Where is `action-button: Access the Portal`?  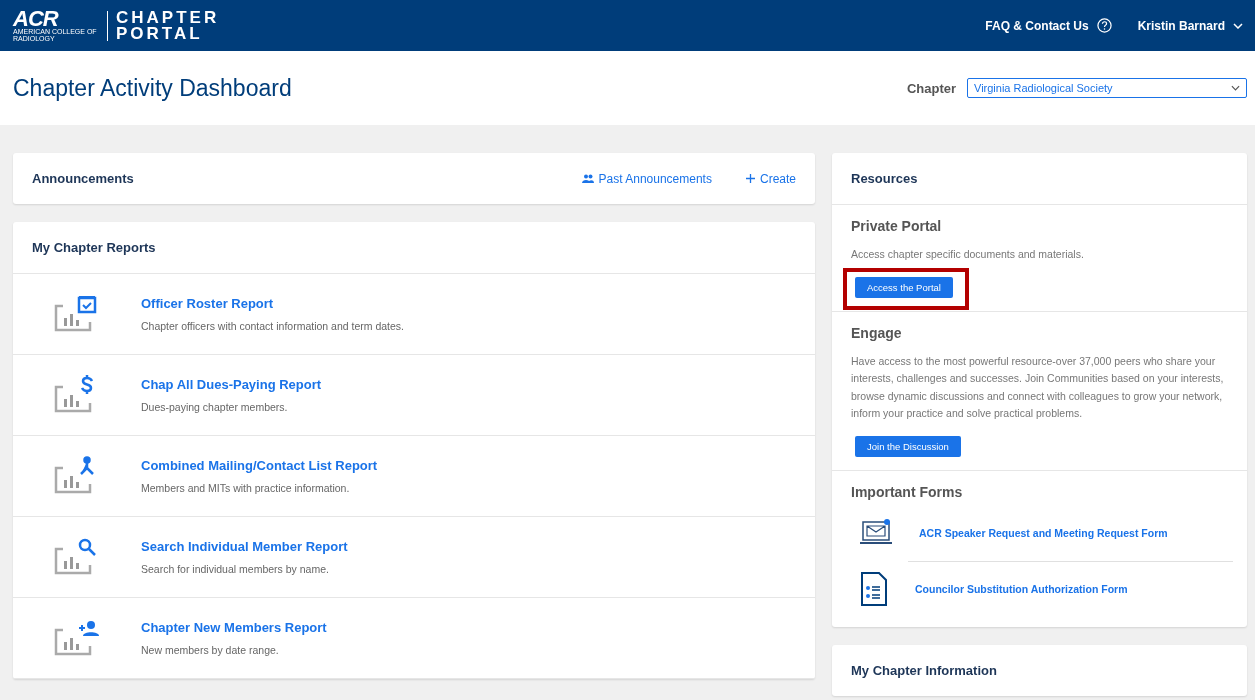 action-button: Access the Portal is located at coordinates (904, 287).